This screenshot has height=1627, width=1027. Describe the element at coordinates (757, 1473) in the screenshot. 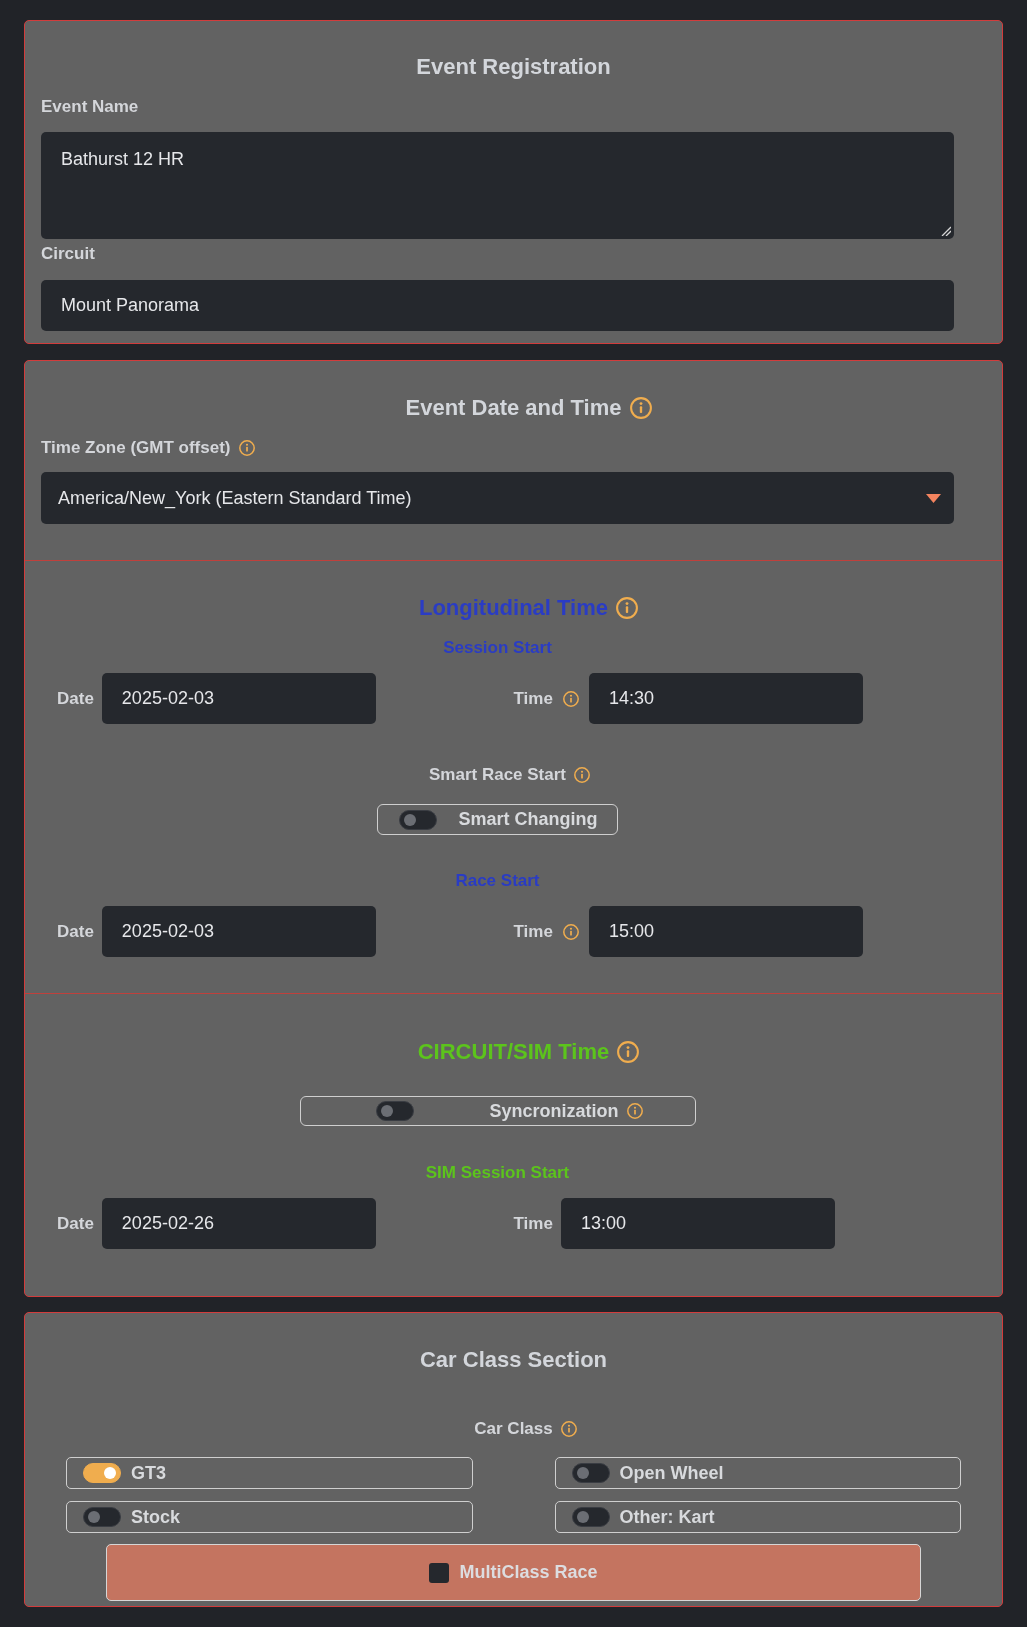

I see `toggle-option: Open Wheel` at that location.